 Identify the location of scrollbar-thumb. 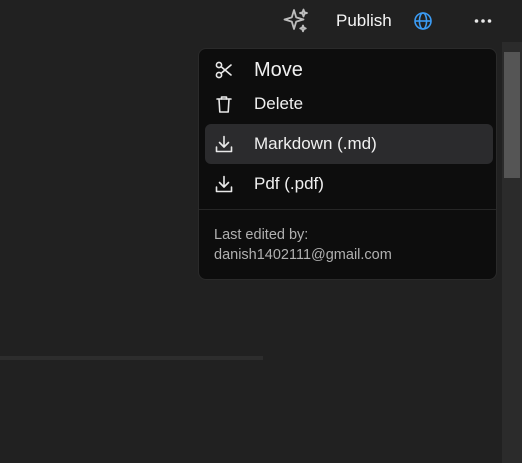
(512, 115).